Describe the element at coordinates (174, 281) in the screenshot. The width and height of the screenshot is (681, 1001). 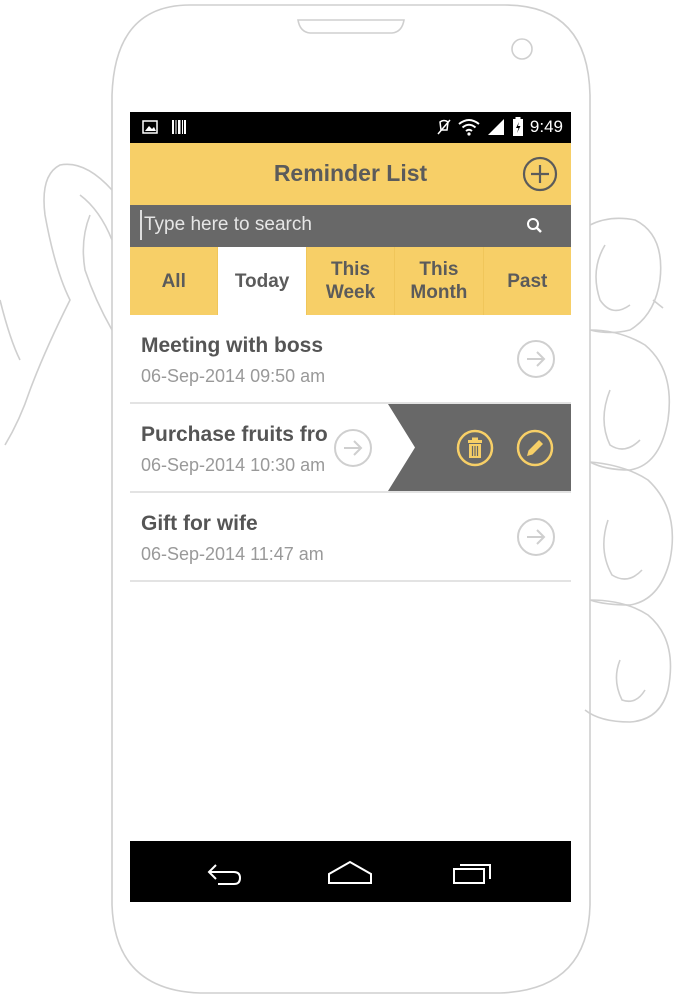
I see `tab-all: All` at that location.